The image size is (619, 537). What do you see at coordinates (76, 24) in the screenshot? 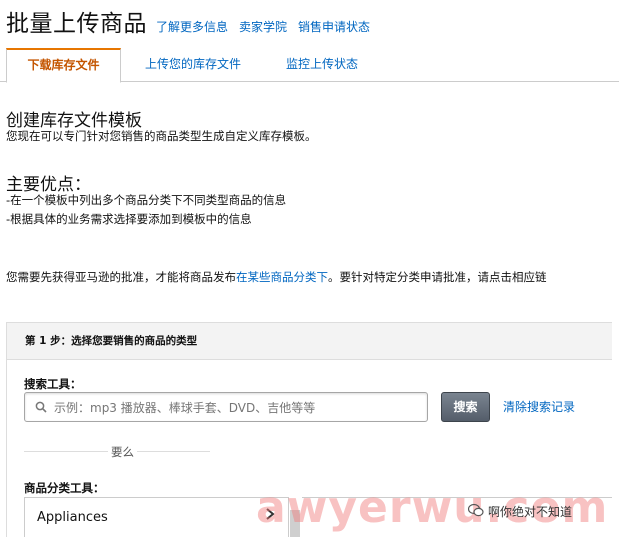
I see `page-title: 批量上传商品` at bounding box center [76, 24].